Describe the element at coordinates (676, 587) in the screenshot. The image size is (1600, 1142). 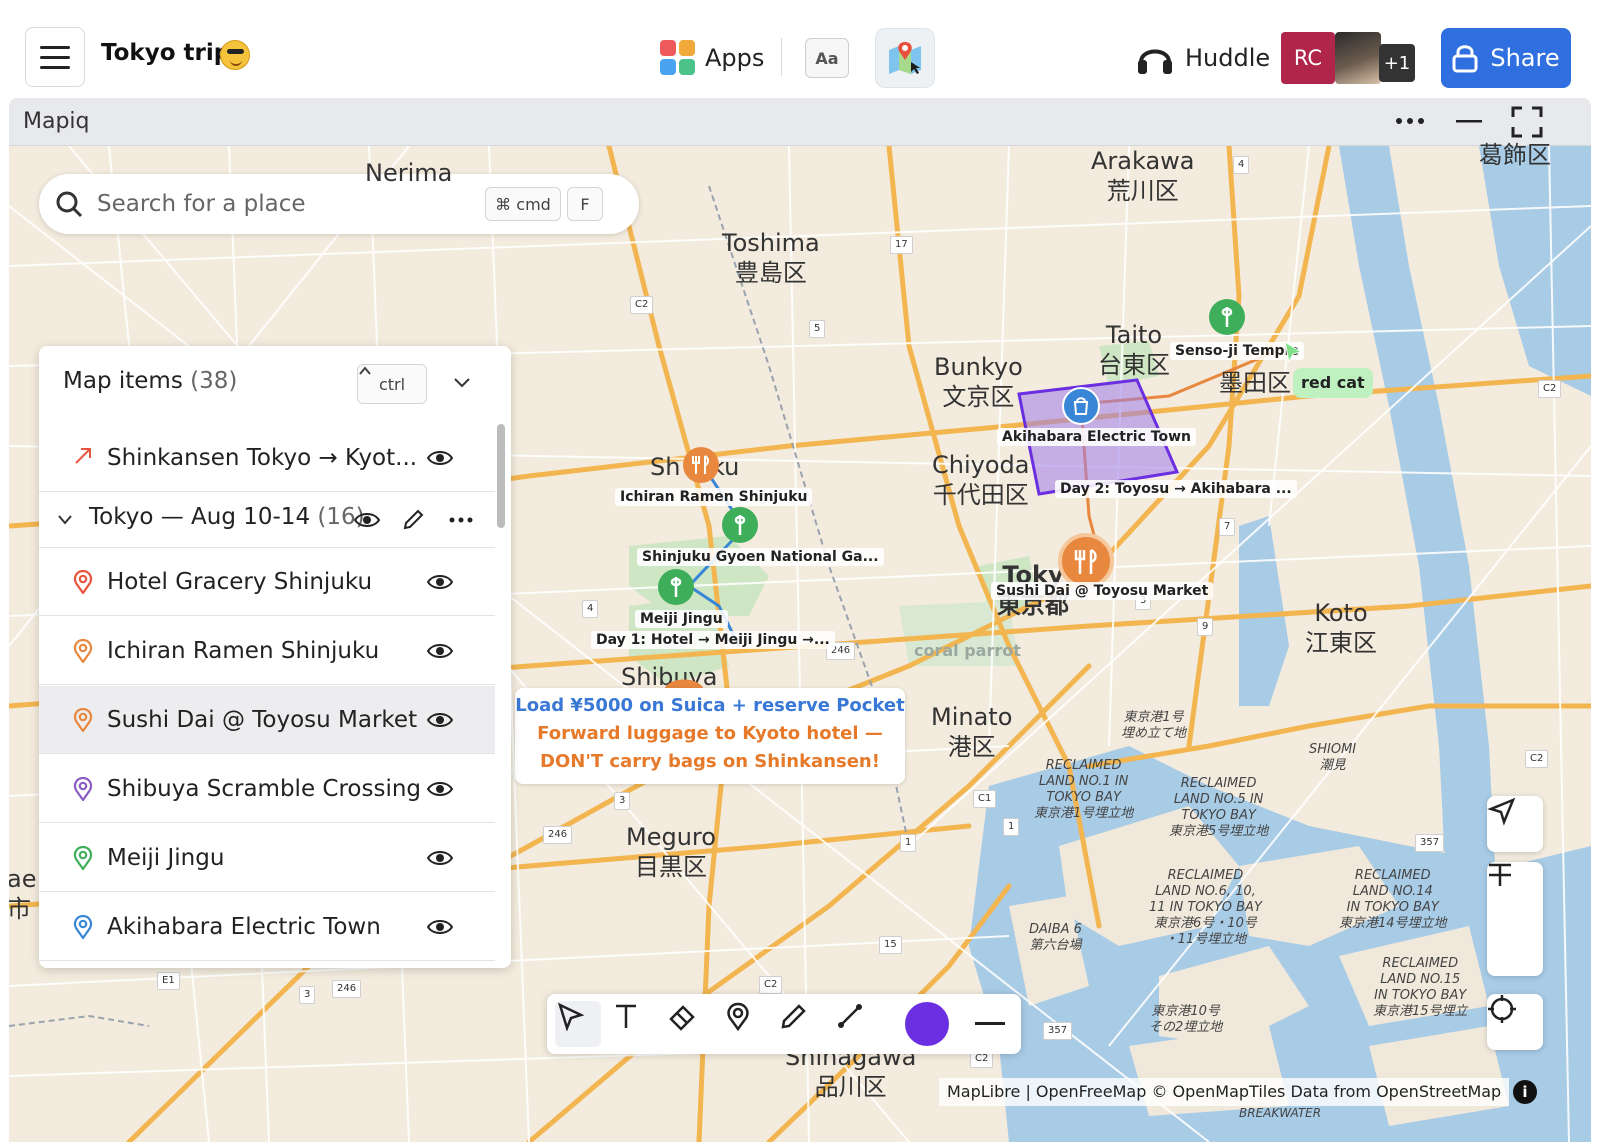
I see `meiji-jingu-pin` at that location.